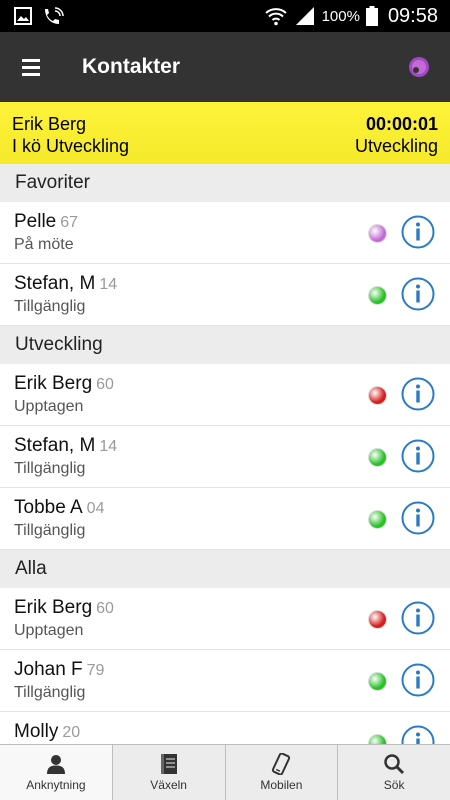  Describe the element at coordinates (225, 67) in the screenshot. I see `app-bar: Kontakter` at that location.